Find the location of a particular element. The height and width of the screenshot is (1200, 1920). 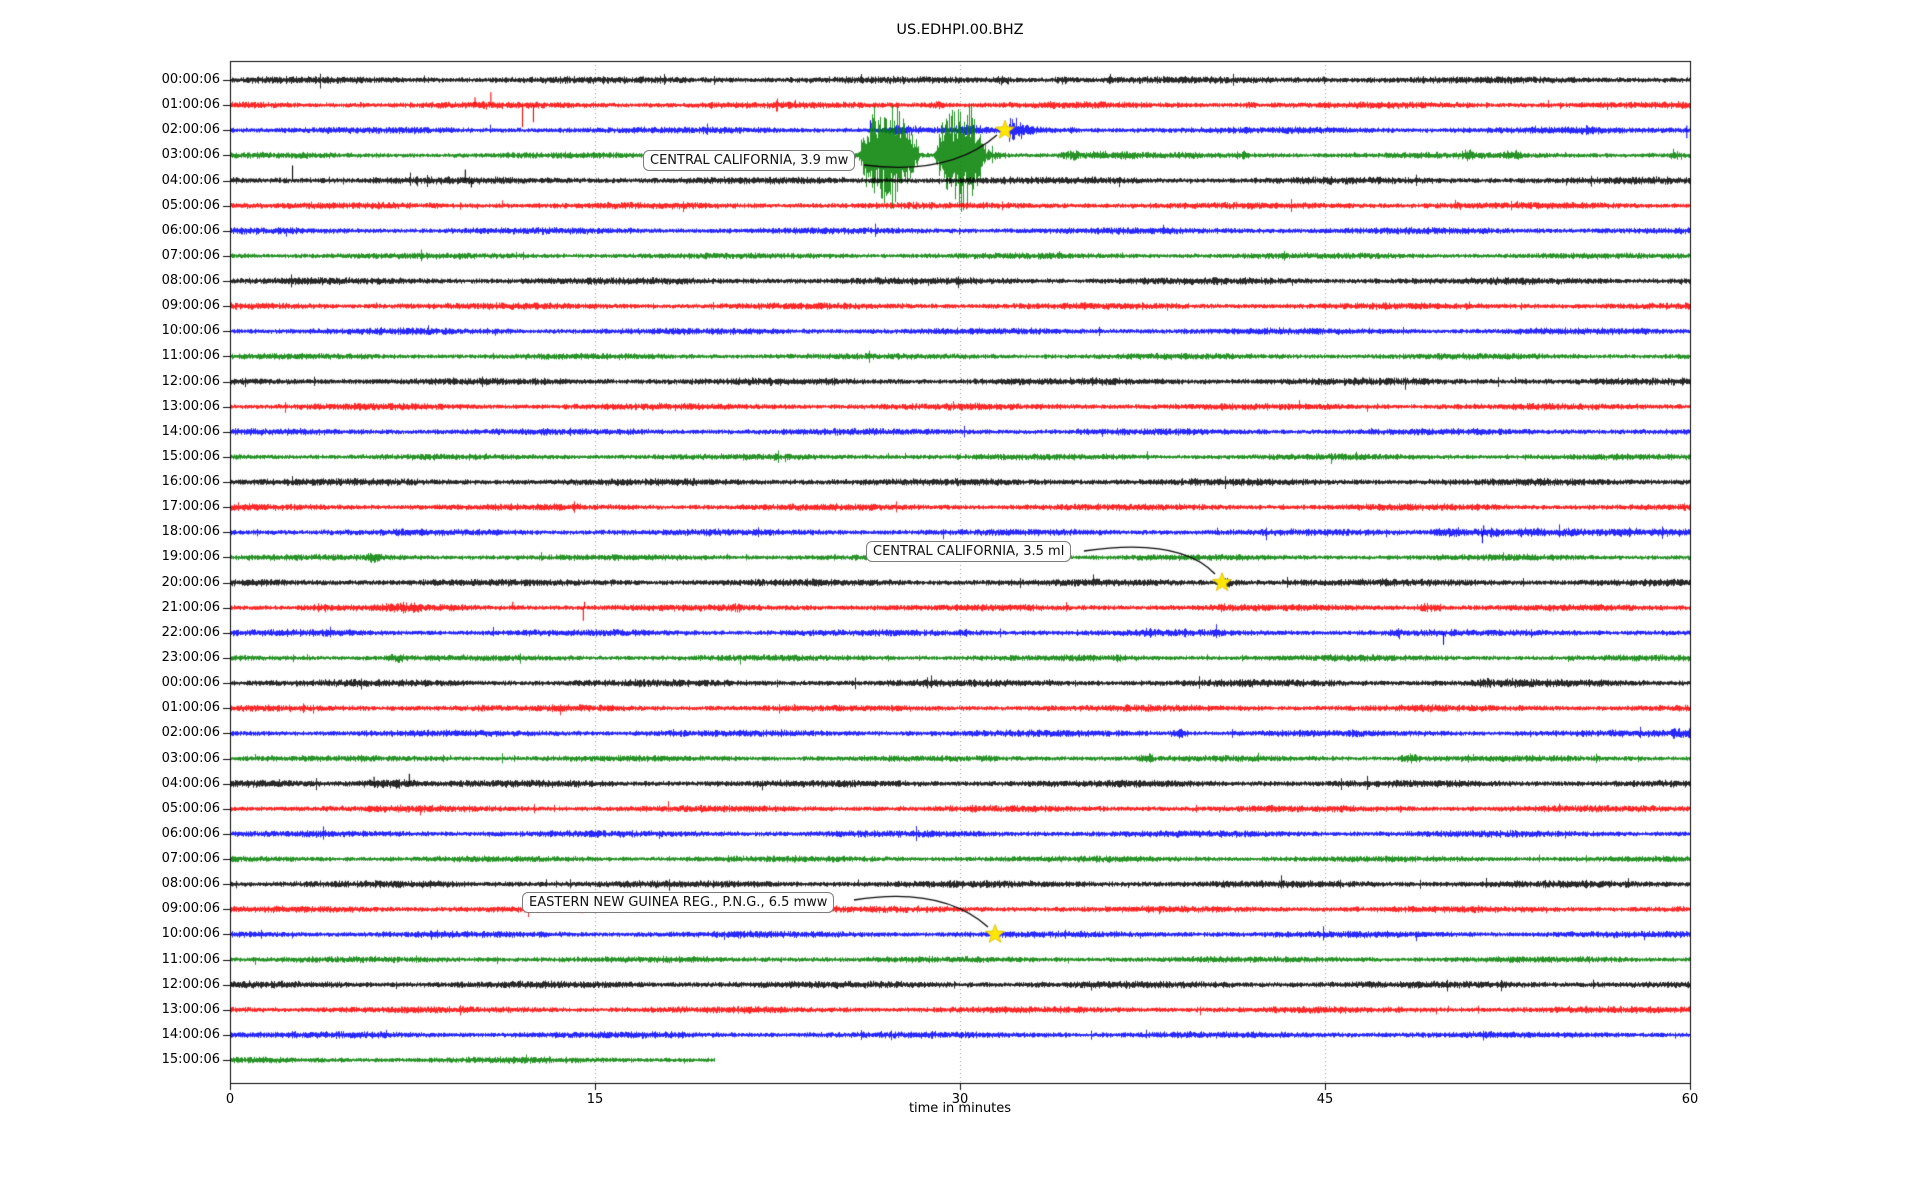

y-axis-label: 21:00:06 is located at coordinates (190, 607).